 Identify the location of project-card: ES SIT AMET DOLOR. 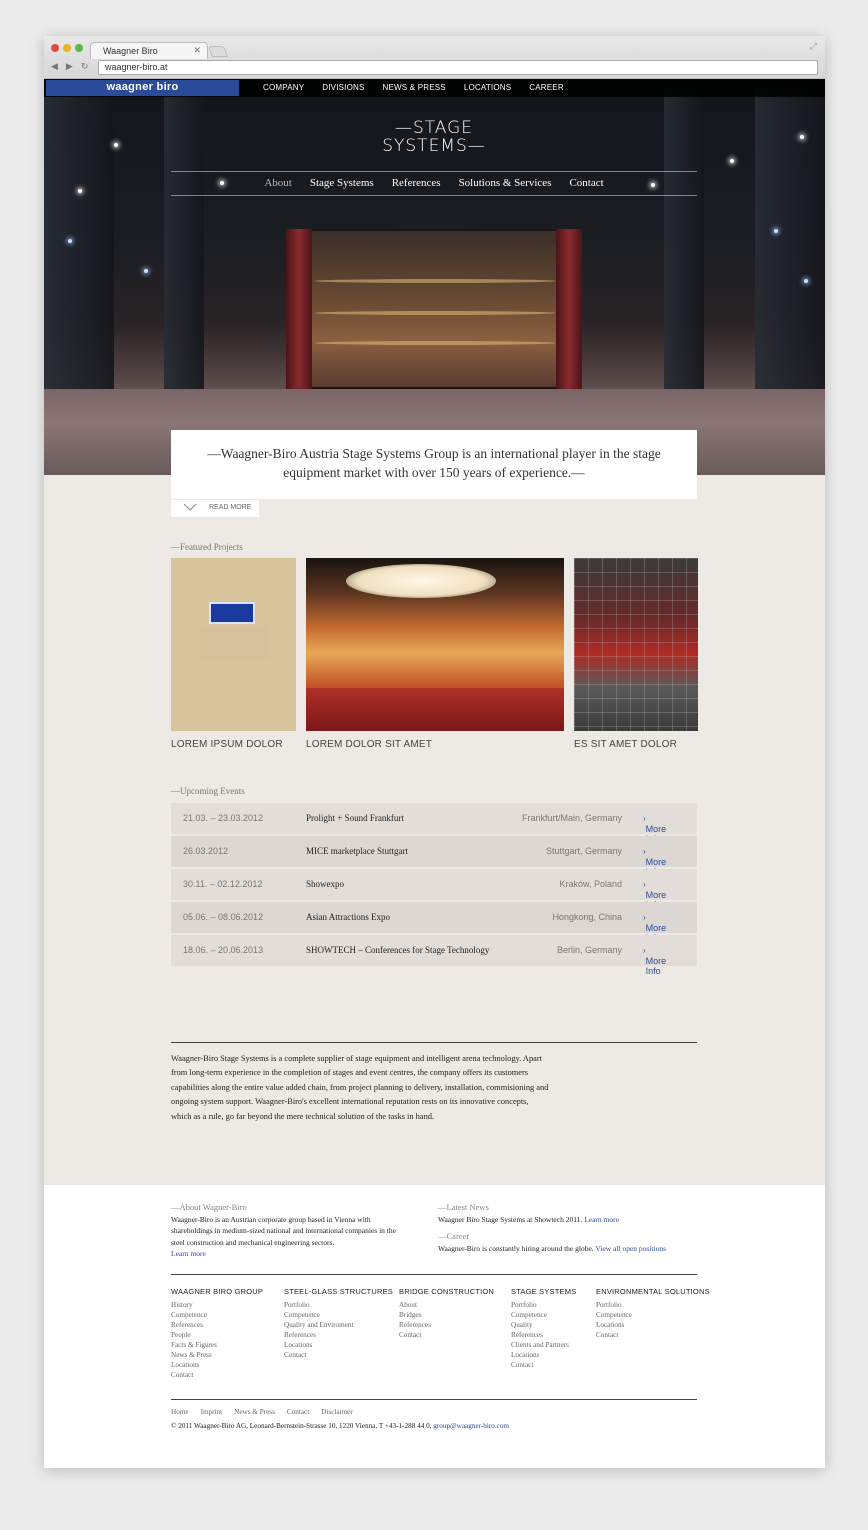
(636, 654).